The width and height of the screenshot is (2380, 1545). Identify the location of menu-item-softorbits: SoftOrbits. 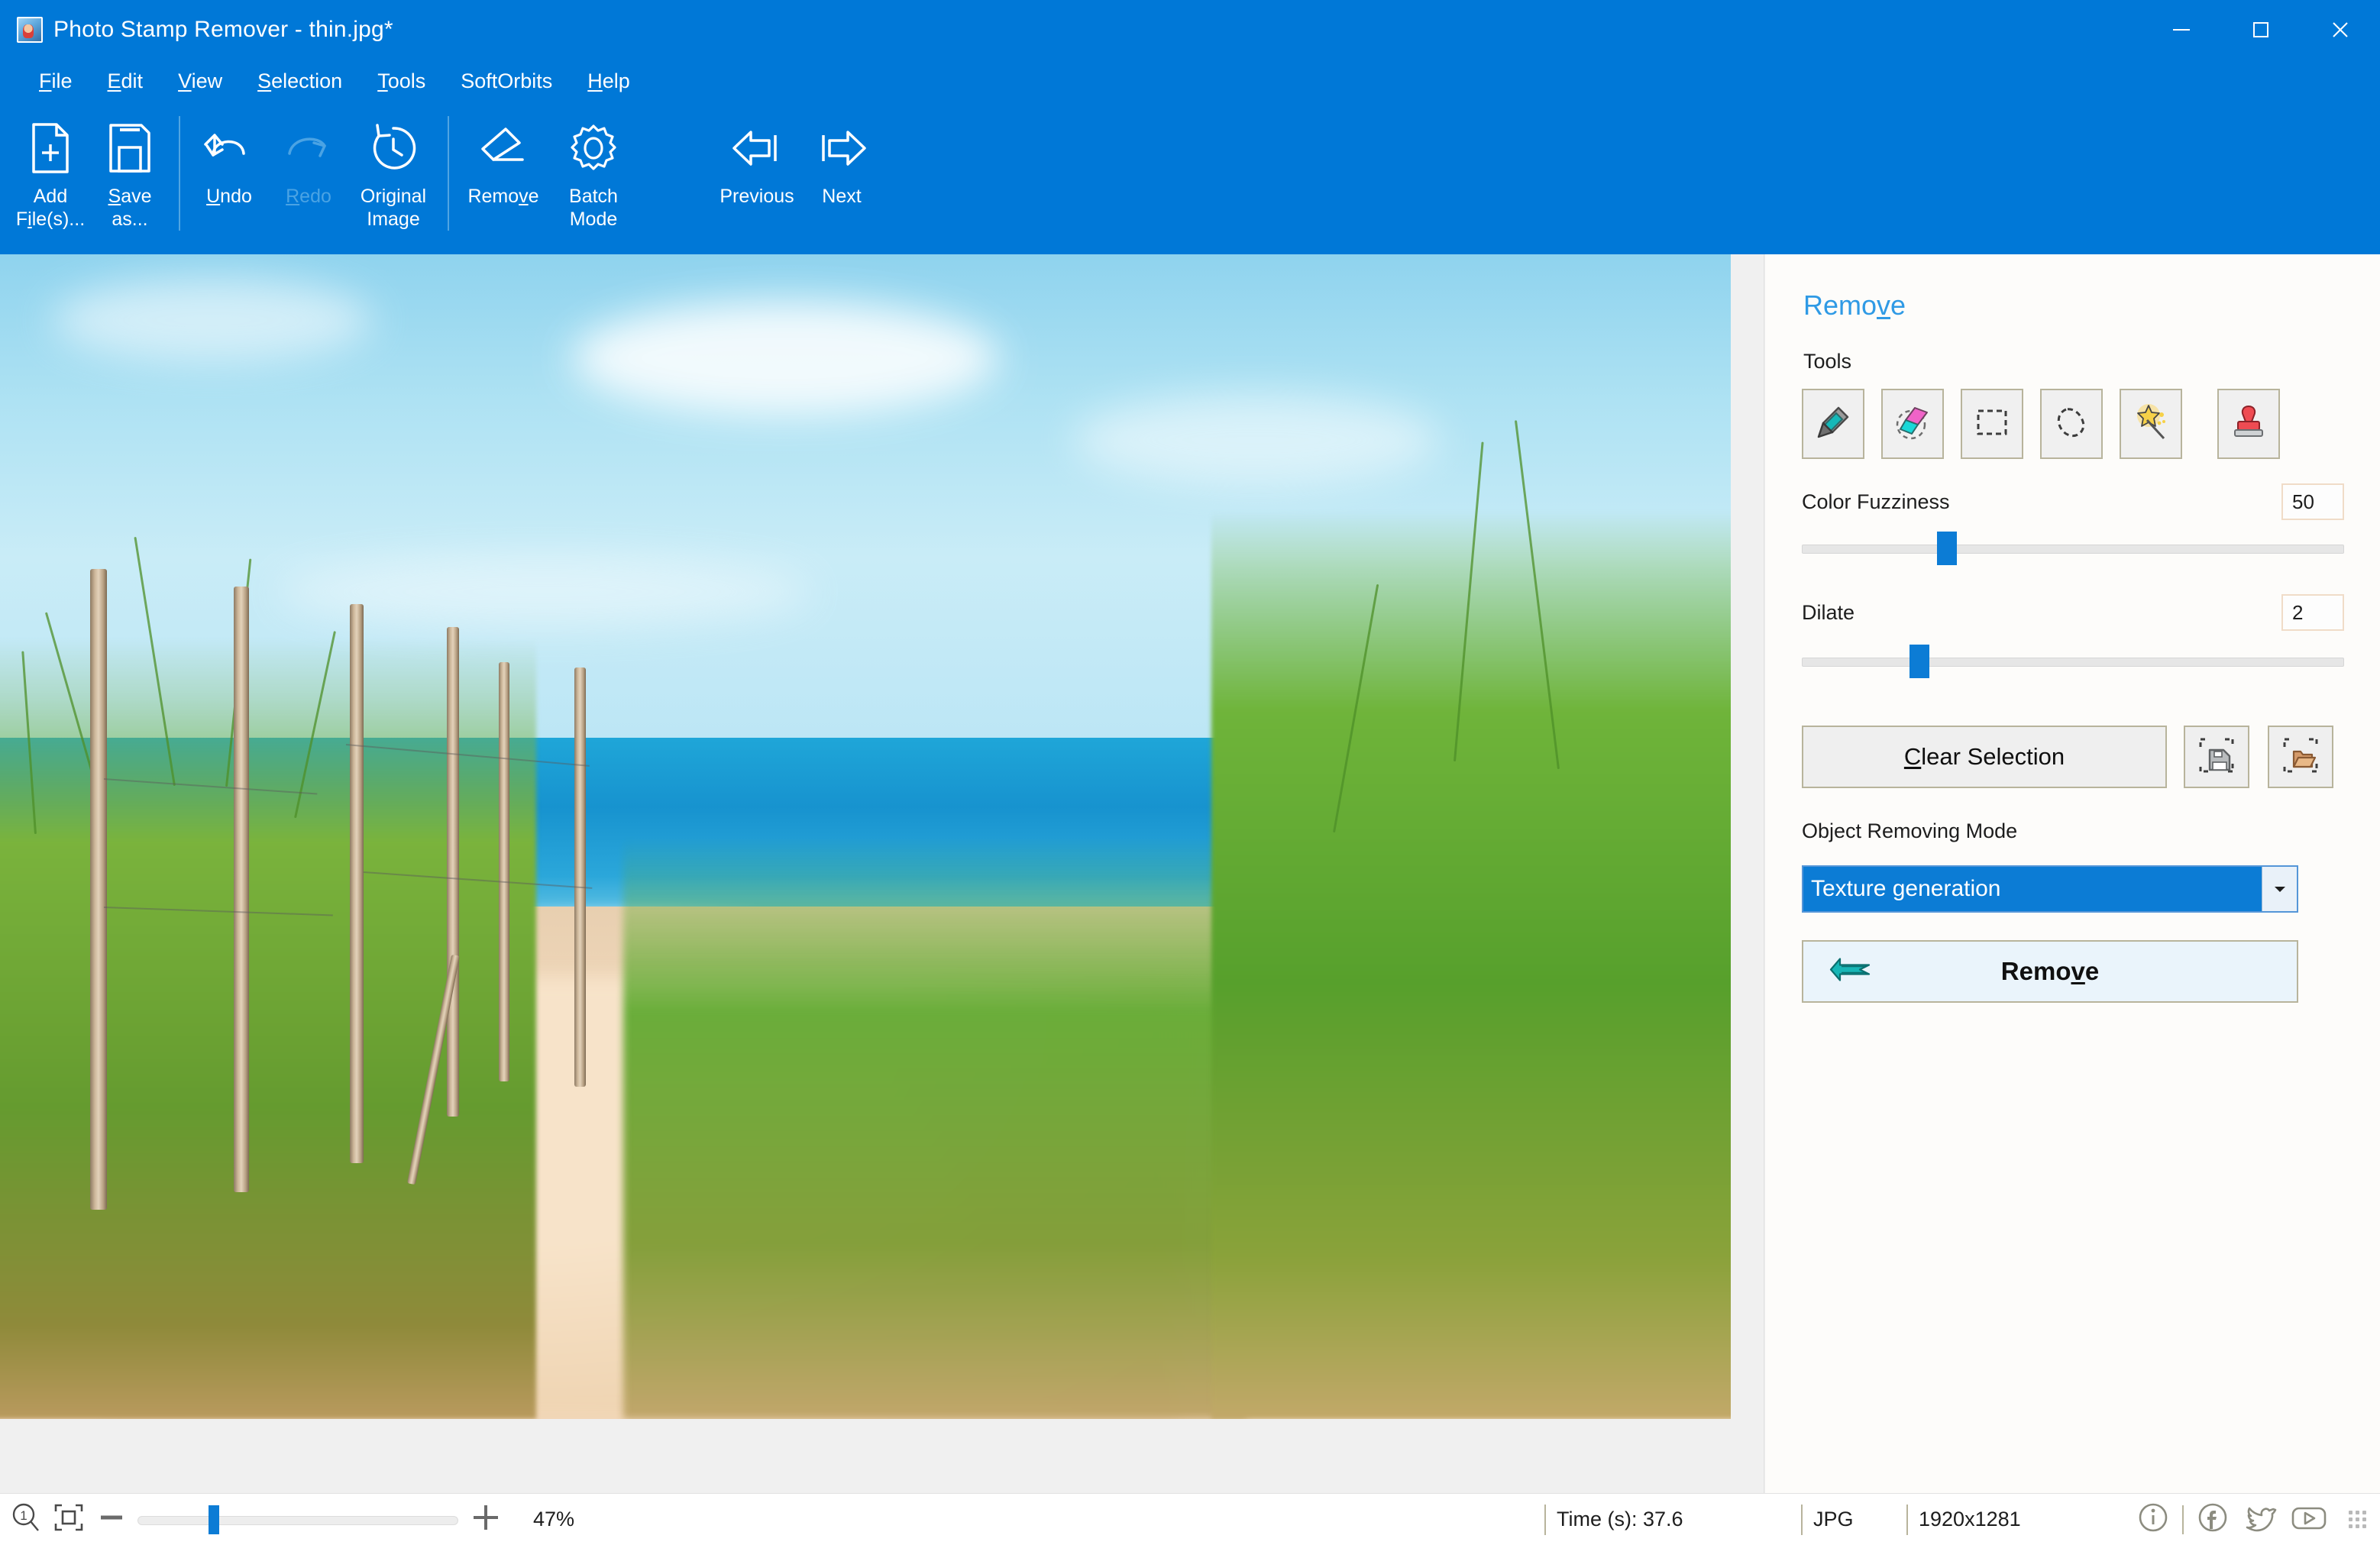
(507, 81).